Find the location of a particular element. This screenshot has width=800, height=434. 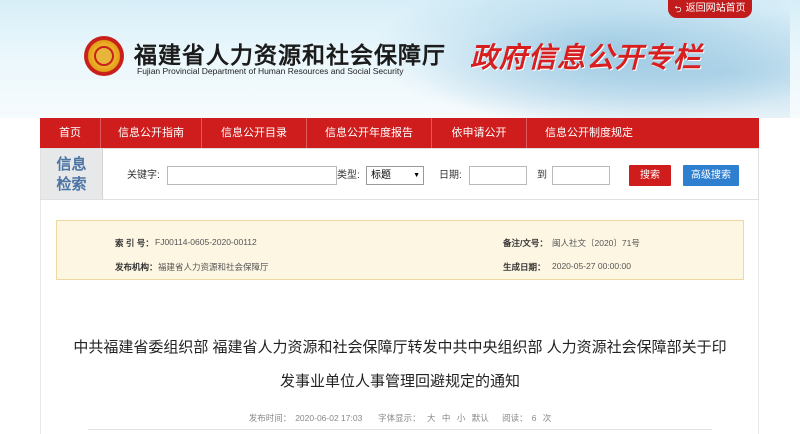

main-nav: 首页 信息公开指南 信息公开目录 信息公开年度报告 依申请公开 信息公开制度规定 is located at coordinates (399, 133).